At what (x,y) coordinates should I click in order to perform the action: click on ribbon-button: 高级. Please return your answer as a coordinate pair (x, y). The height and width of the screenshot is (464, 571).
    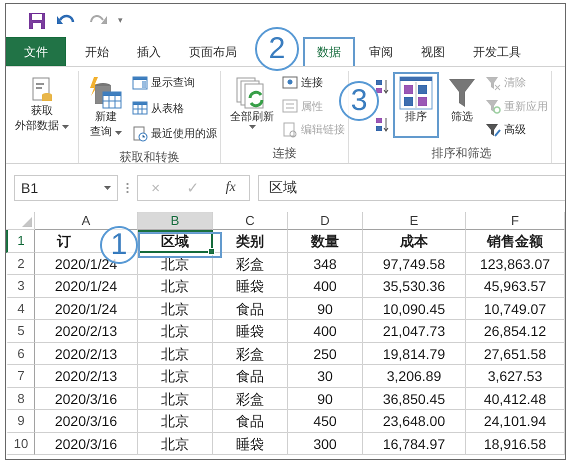
    Looking at the image, I should click on (505, 129).